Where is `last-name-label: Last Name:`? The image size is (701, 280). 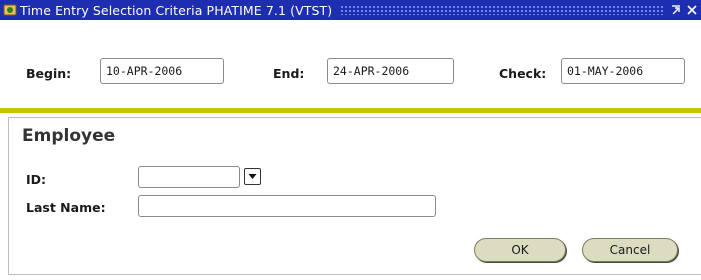 last-name-label: Last Name: is located at coordinates (66, 207).